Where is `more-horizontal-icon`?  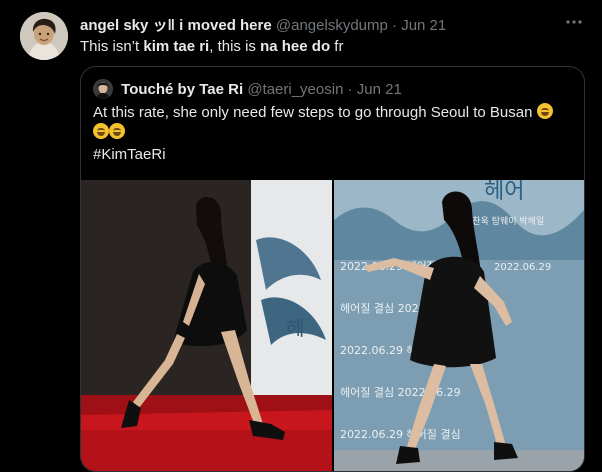
more-horizontal-icon is located at coordinates (574, 24).